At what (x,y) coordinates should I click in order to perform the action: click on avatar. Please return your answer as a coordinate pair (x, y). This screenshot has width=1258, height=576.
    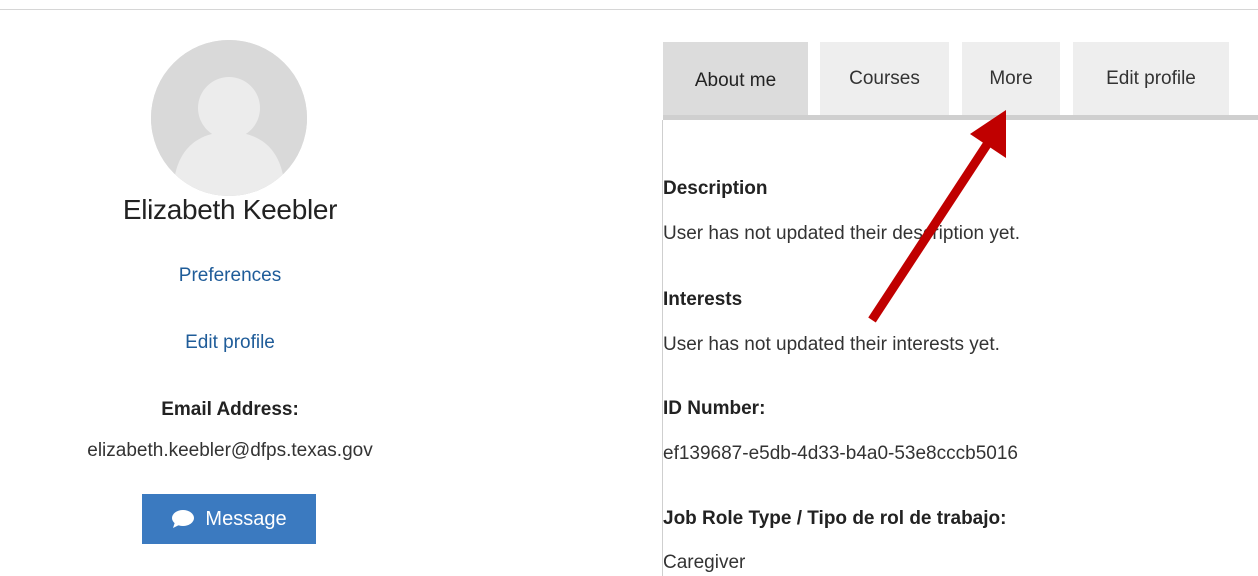
    Looking at the image, I should click on (229, 118).